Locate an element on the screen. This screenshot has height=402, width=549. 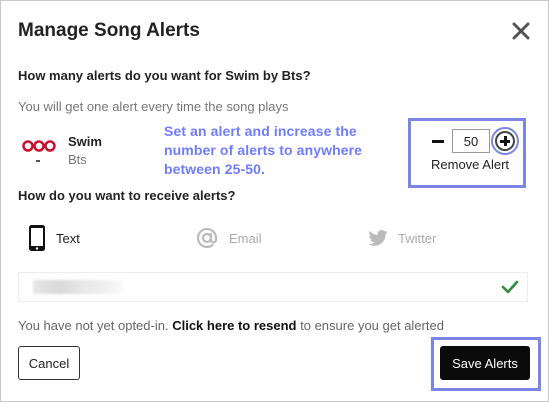
remove-alert-link: Remove Alert is located at coordinates (470, 164).